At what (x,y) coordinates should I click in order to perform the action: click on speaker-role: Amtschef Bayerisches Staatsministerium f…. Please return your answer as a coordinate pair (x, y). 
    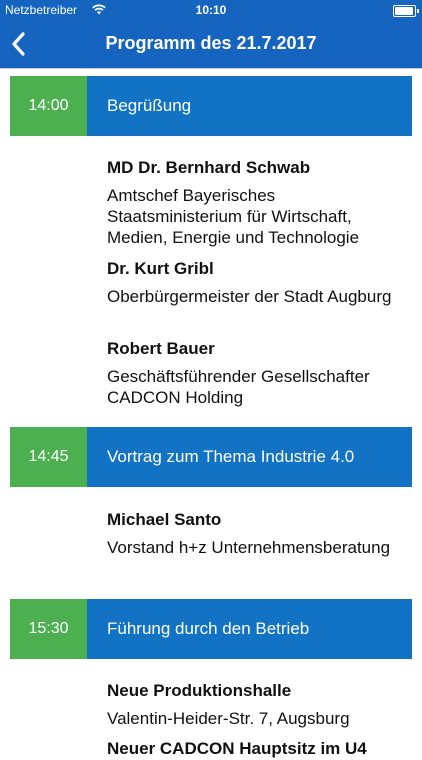
    Looking at the image, I should click on (233, 216).